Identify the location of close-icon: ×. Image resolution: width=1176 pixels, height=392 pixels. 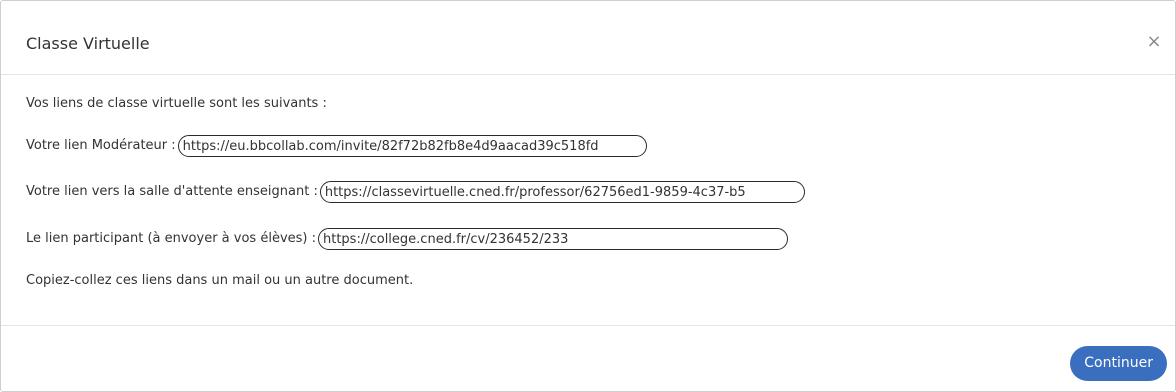
(1154, 42).